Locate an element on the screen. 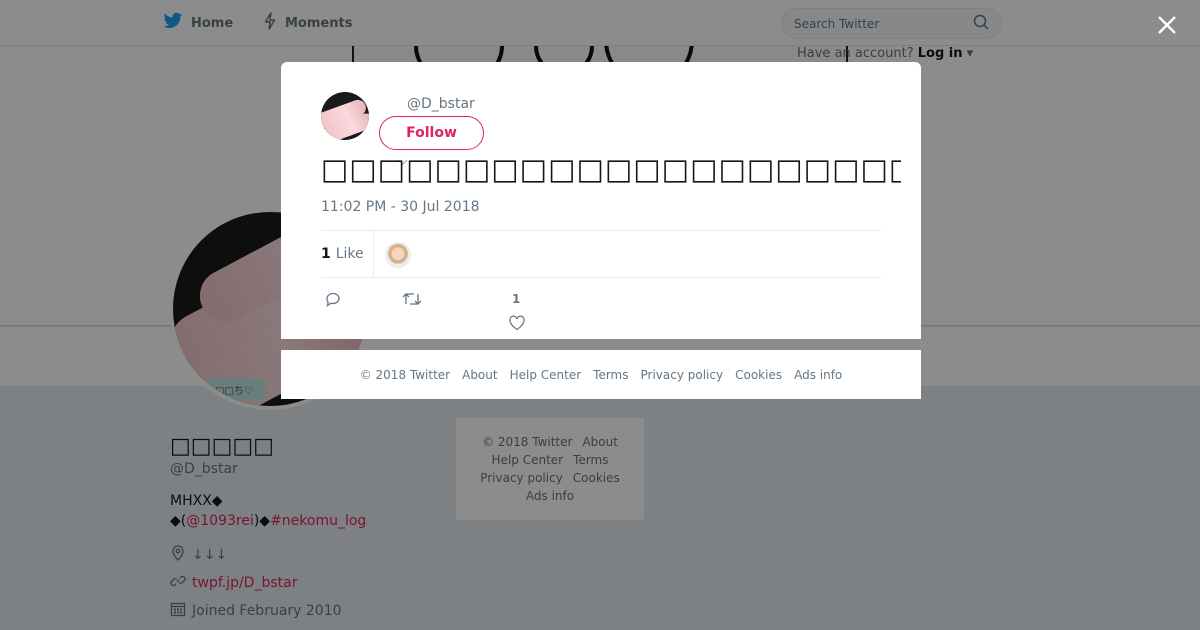 This screenshot has height=630, width=1200. reply-icon is located at coordinates (333, 301).